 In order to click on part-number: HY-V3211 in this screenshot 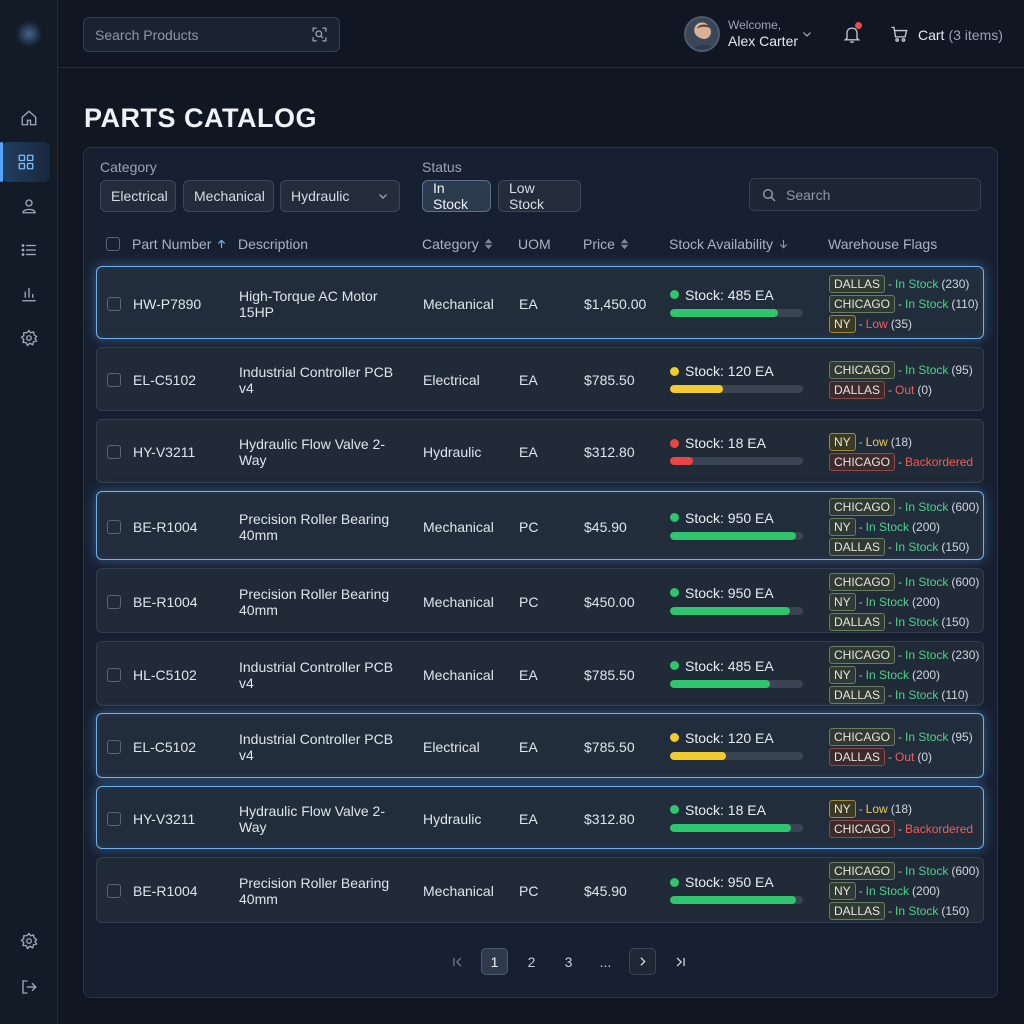, I will do `click(164, 452)`.